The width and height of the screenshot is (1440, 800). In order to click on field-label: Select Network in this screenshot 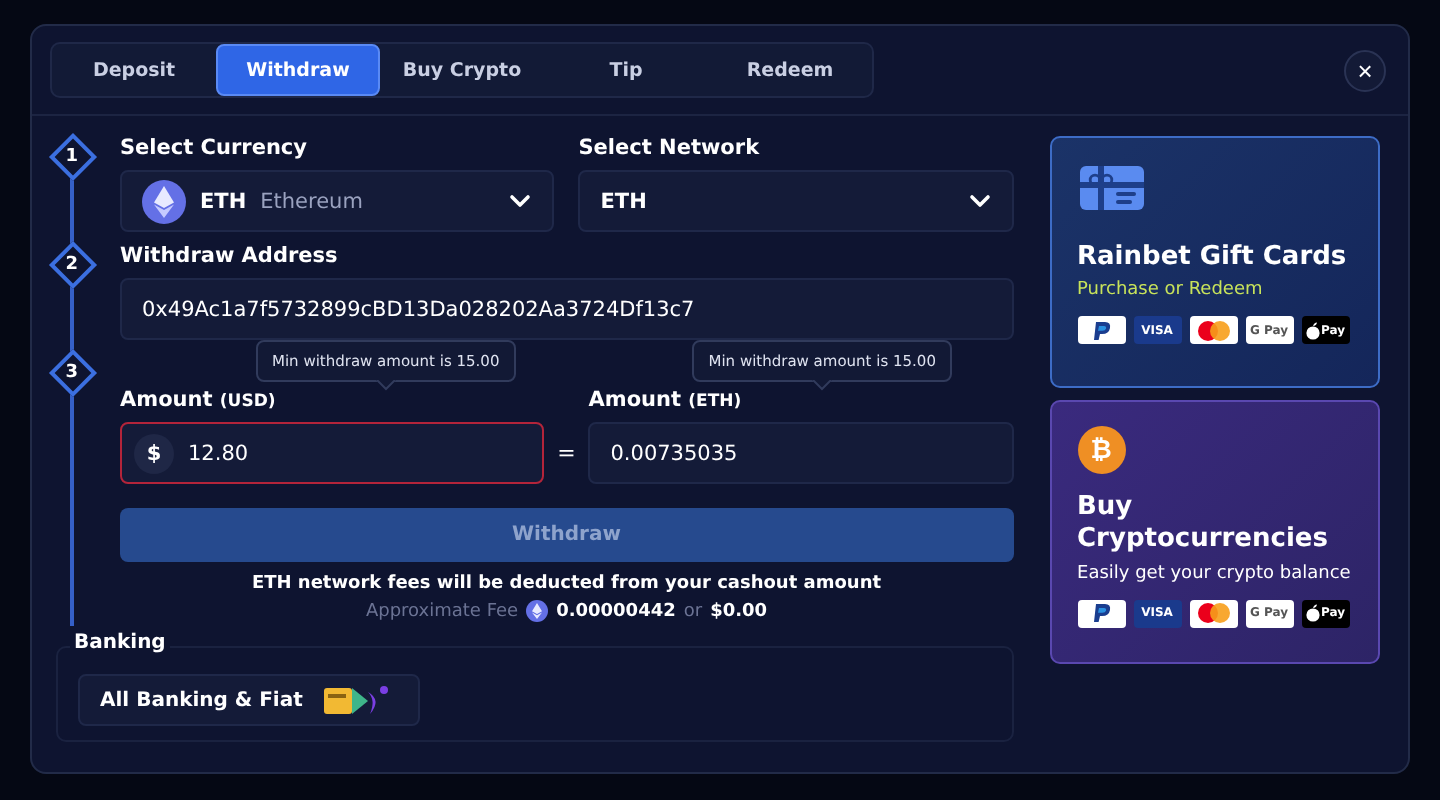, I will do `click(670, 148)`.